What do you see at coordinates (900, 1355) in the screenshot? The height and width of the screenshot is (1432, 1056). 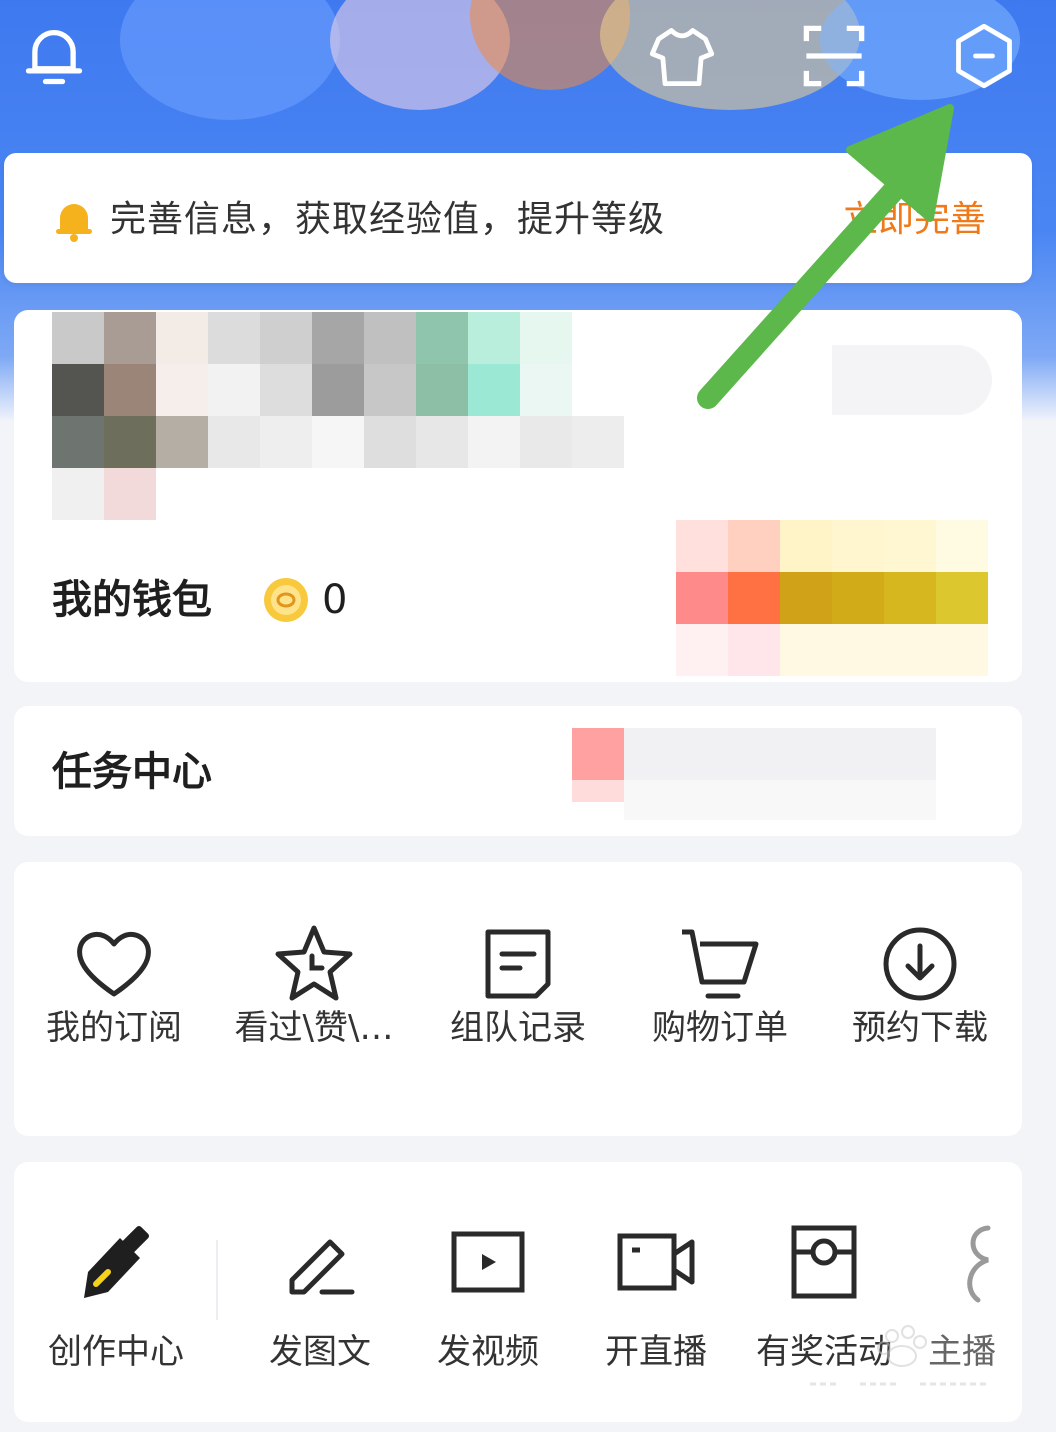 I see `watermark-logo` at bounding box center [900, 1355].